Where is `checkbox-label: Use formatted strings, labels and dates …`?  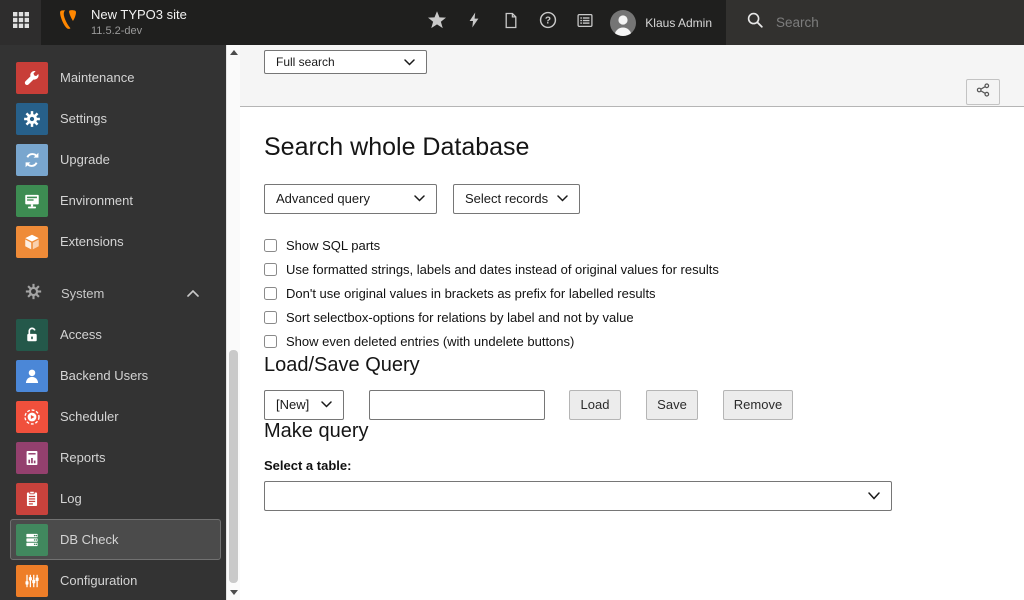 checkbox-label: Use formatted strings, labels and dates … is located at coordinates (502, 269).